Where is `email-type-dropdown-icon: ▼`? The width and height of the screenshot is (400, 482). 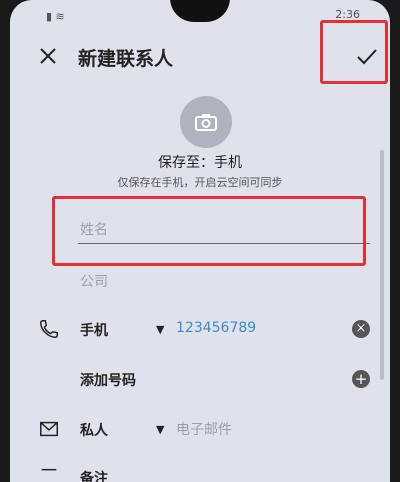 email-type-dropdown-icon: ▼ is located at coordinates (160, 429).